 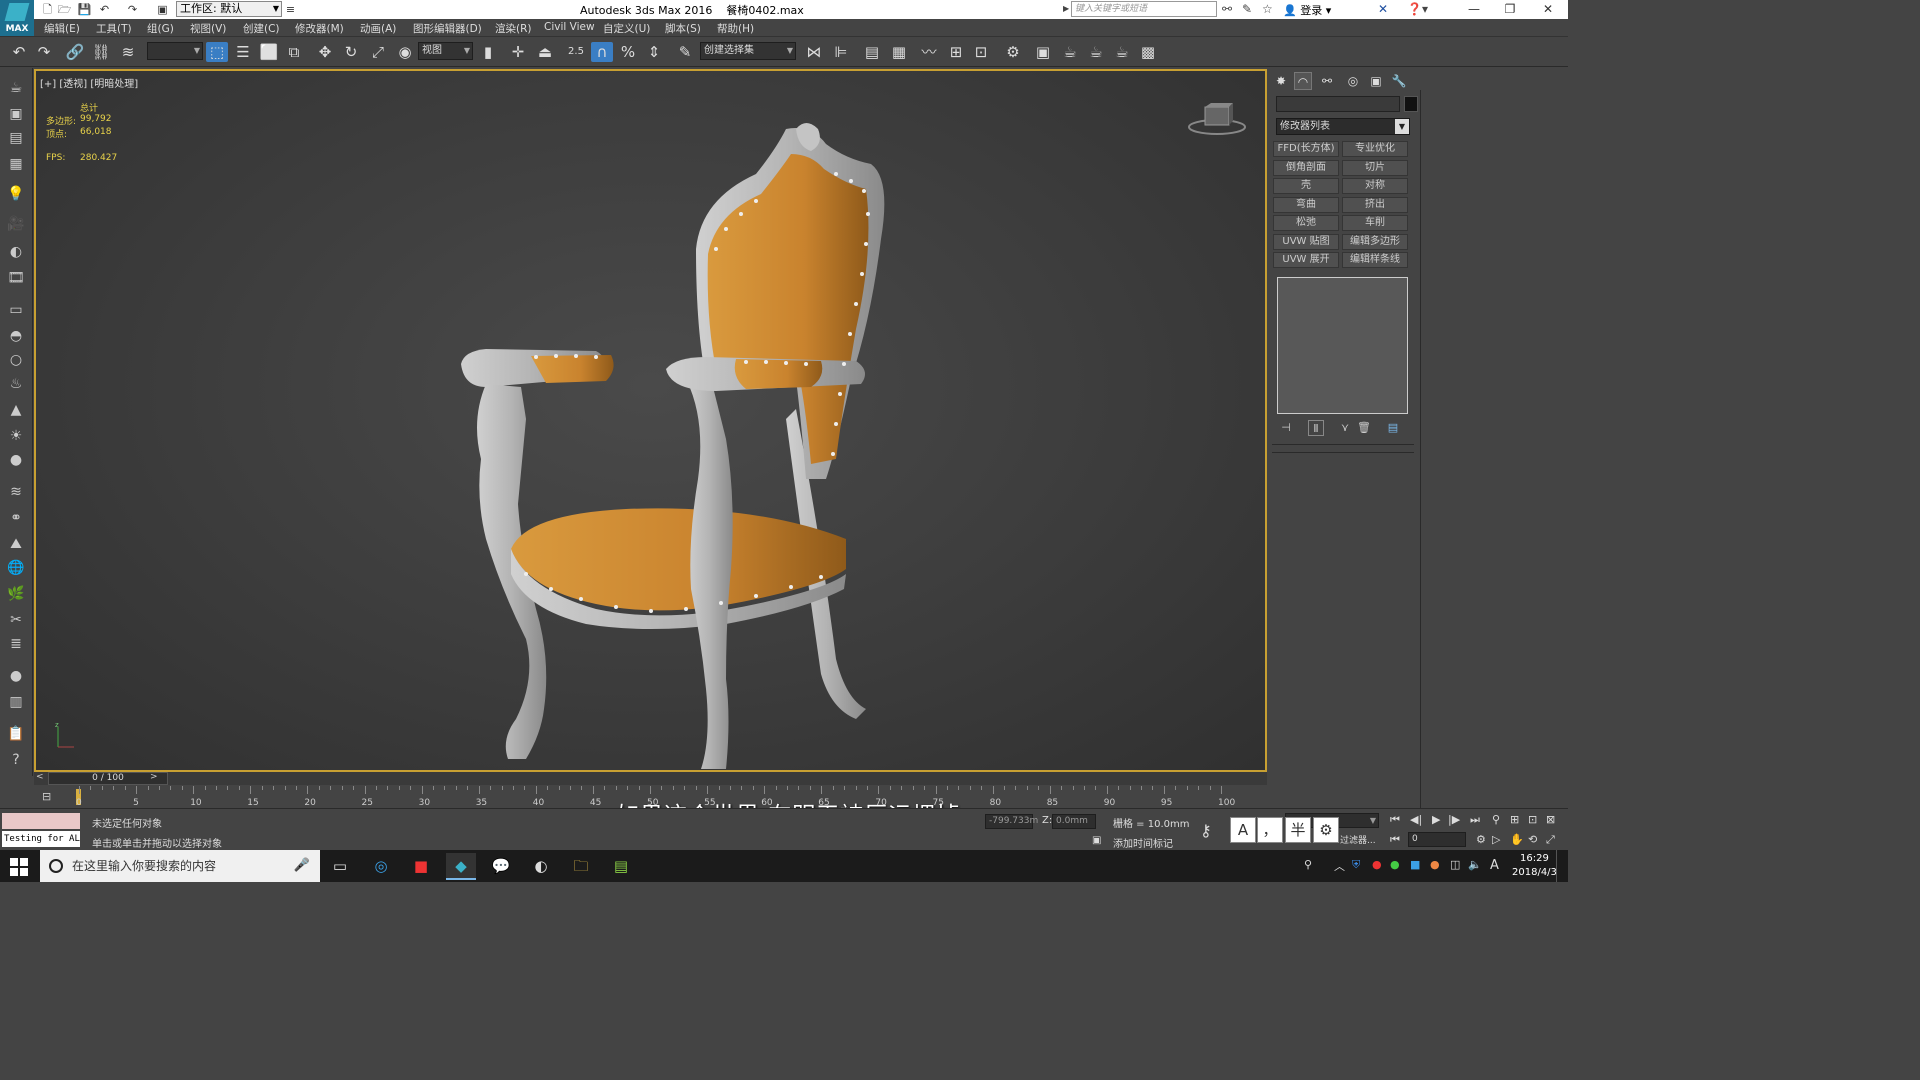 What do you see at coordinates (1436, 819) in the screenshot?
I see `play-icon: ▶` at bounding box center [1436, 819].